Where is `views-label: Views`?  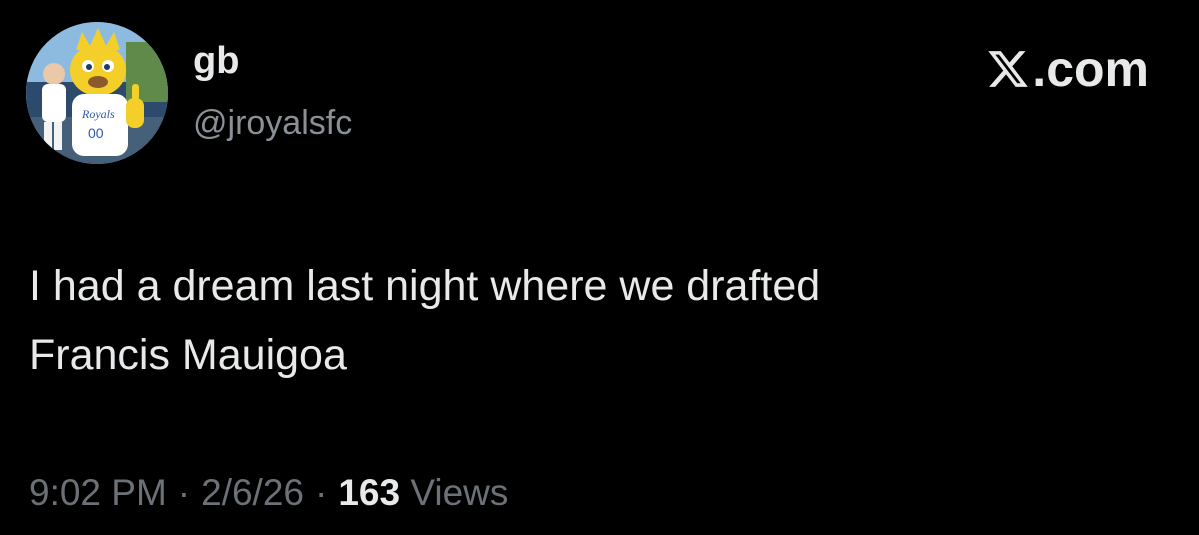 views-label: Views is located at coordinates (459, 492).